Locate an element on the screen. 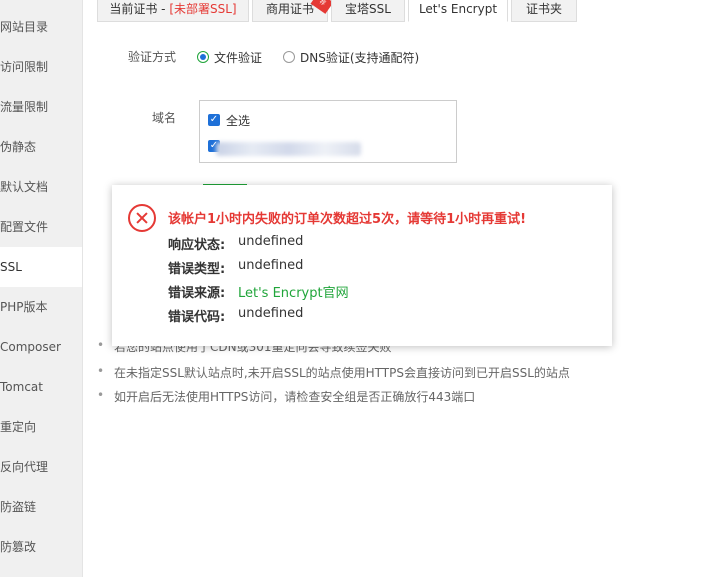  tab-baota-ssl: 宝塔SSL is located at coordinates (368, 11).